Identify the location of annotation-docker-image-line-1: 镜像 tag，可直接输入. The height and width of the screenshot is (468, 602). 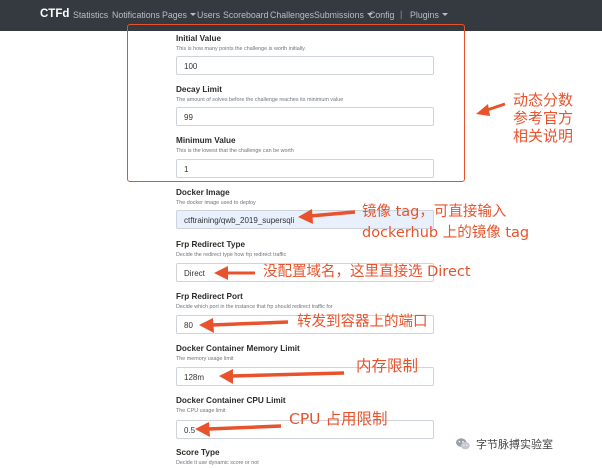
(434, 212).